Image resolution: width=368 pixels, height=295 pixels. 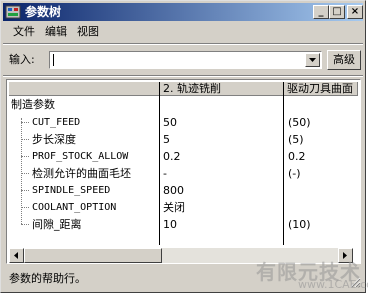 What do you see at coordinates (57, 224) in the screenshot?
I see `param-name: 间隙_距离` at bounding box center [57, 224].